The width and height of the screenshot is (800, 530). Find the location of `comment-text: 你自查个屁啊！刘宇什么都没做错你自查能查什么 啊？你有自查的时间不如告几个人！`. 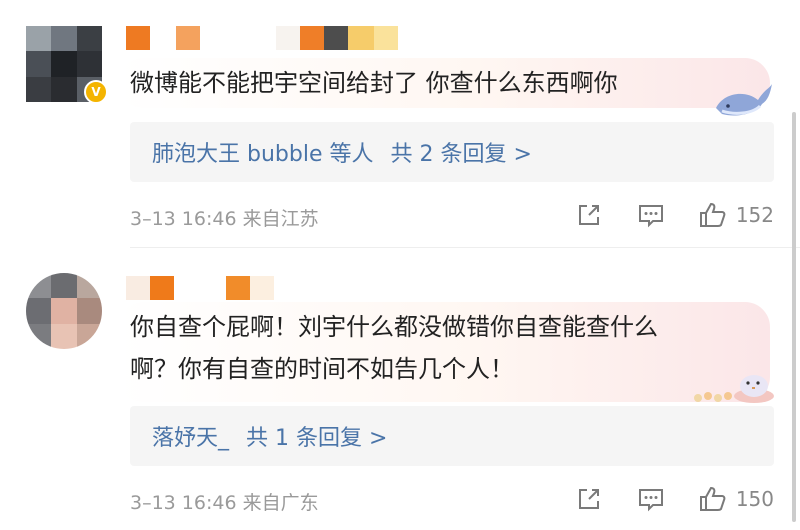

comment-text: 你自查个屁啊！刘宇什么都没做错你自查能查什么 啊？你有自查的时间不如告几个人！ is located at coordinates (394, 348).